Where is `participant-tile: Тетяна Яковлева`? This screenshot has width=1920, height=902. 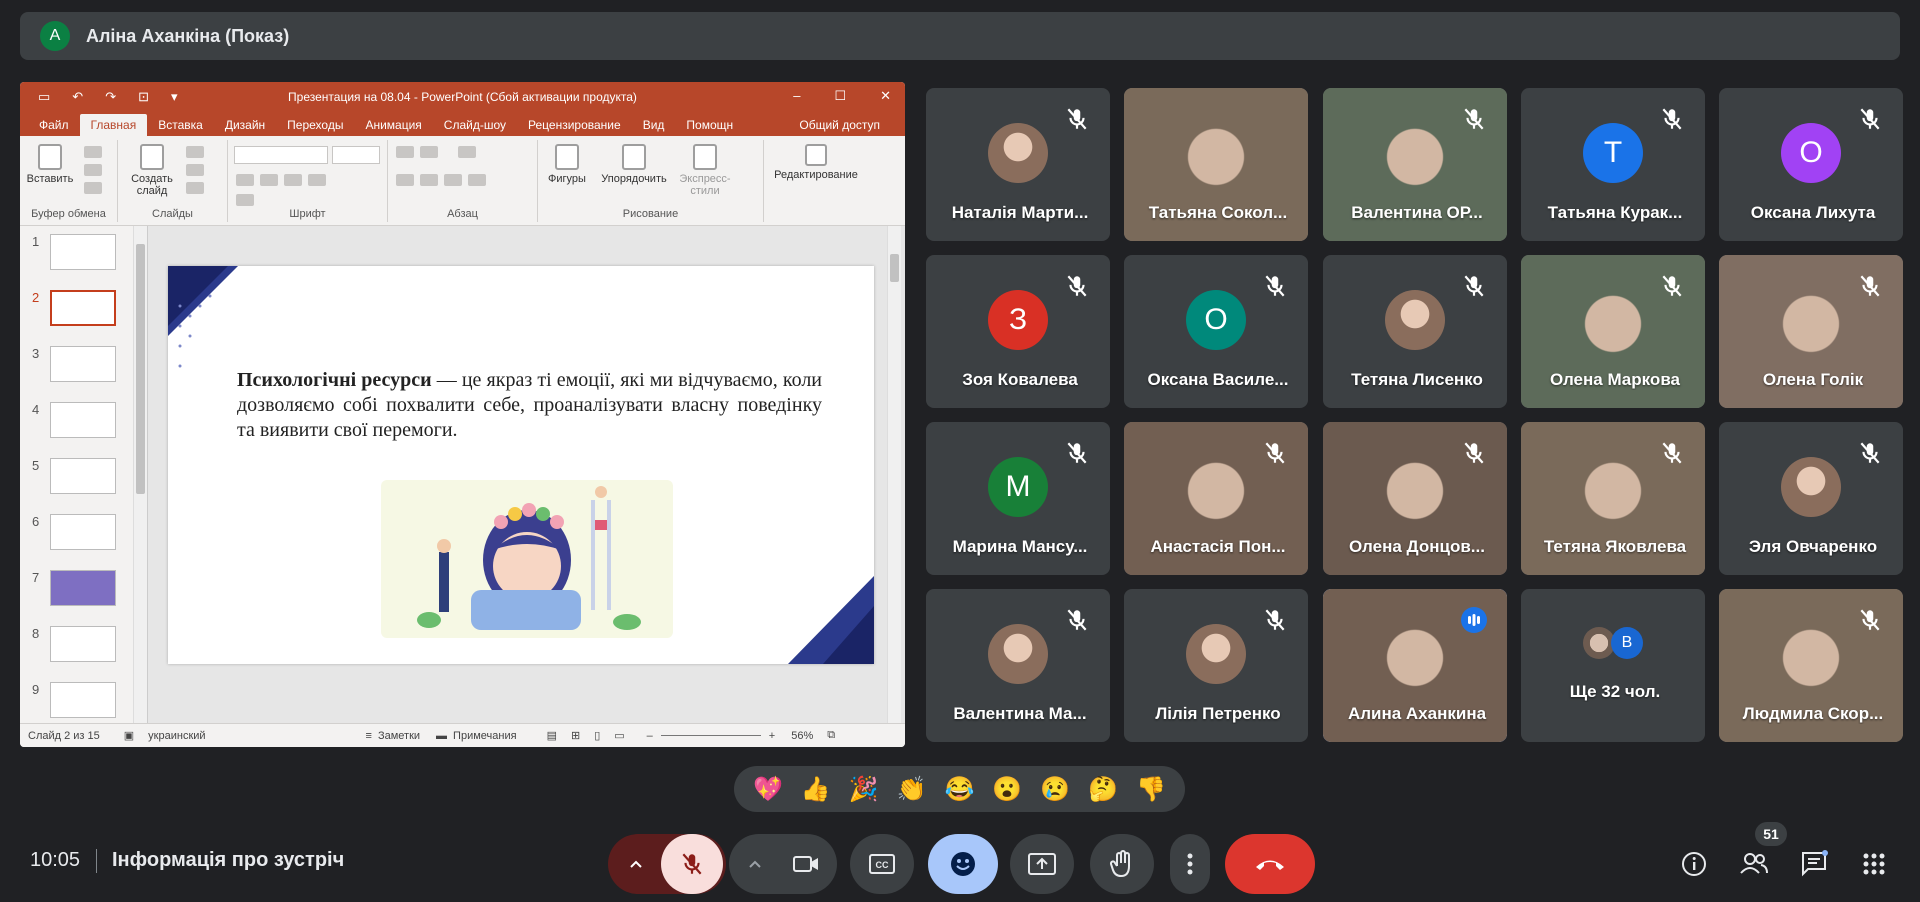
participant-tile: Тетяна Яковлева is located at coordinates (1613, 498).